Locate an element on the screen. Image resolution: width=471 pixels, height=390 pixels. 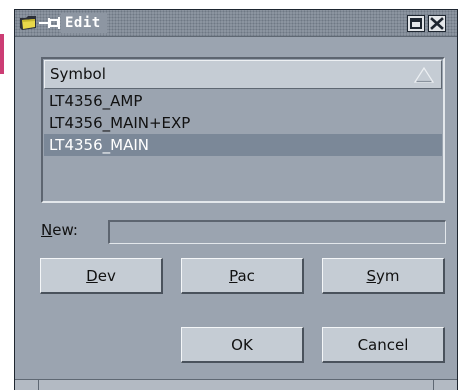
new-label: New: is located at coordinates (59, 230).